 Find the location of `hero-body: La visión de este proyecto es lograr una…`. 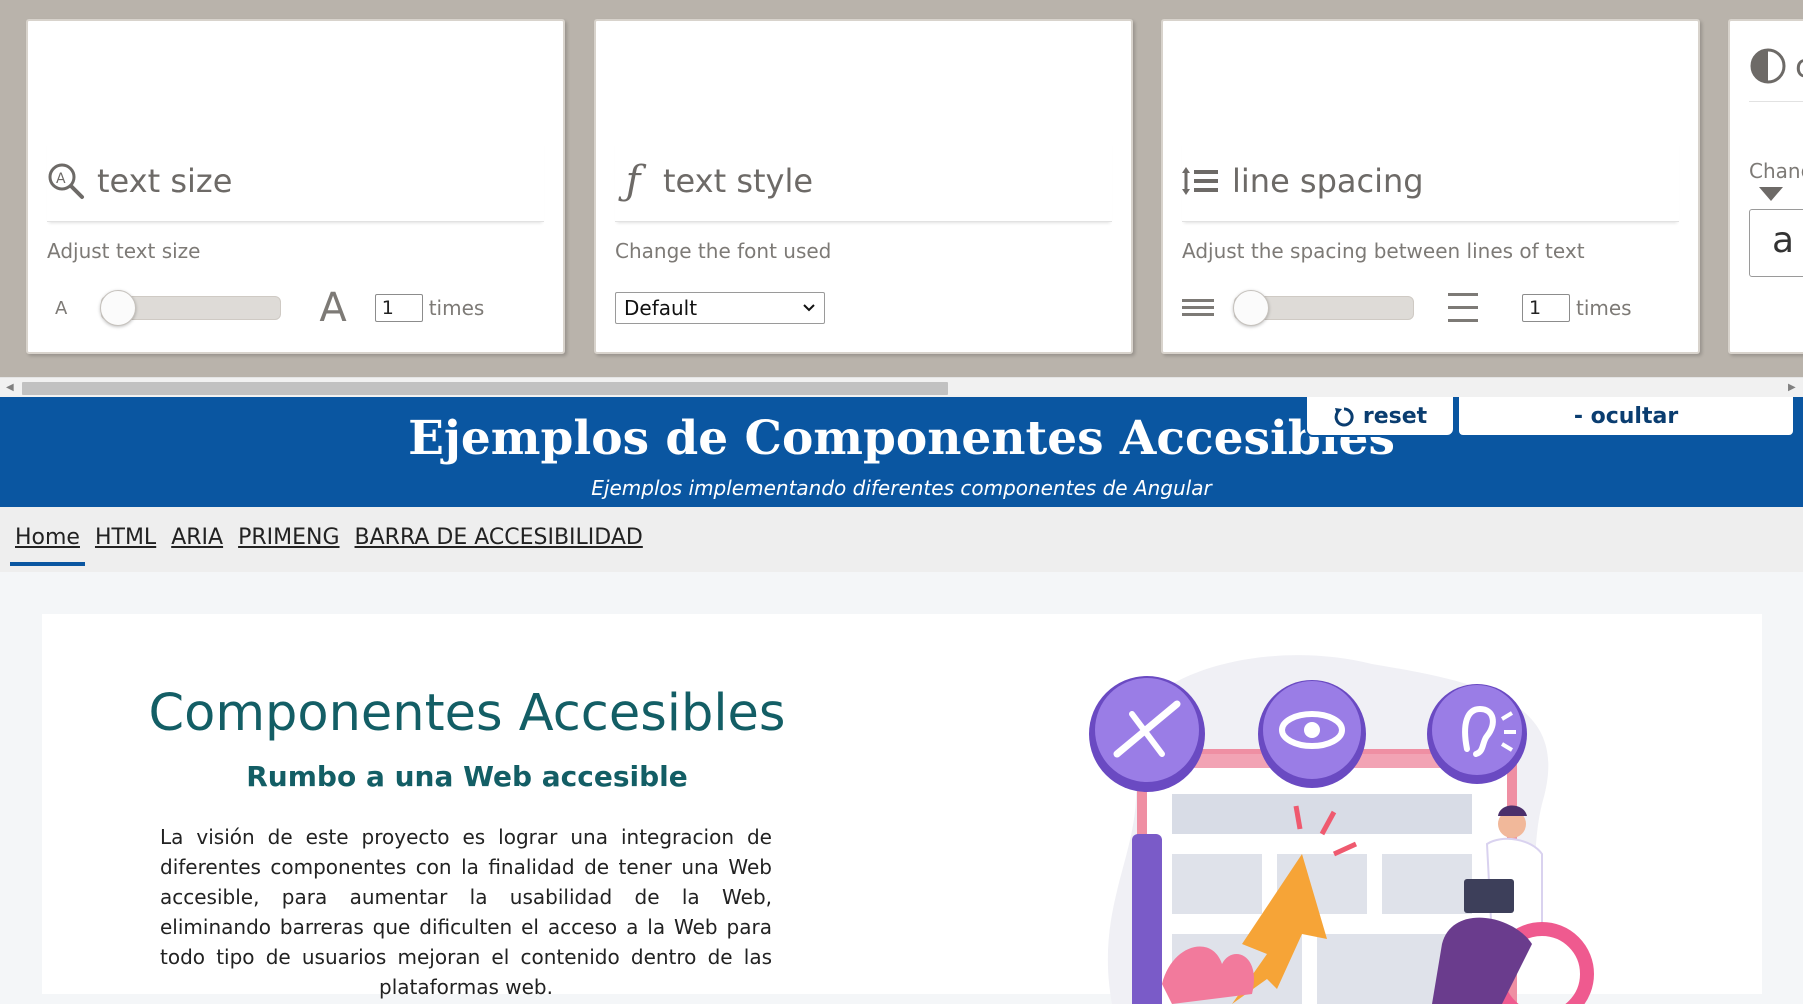

hero-body: La visión de este proyecto es lograr una… is located at coordinates (466, 912).